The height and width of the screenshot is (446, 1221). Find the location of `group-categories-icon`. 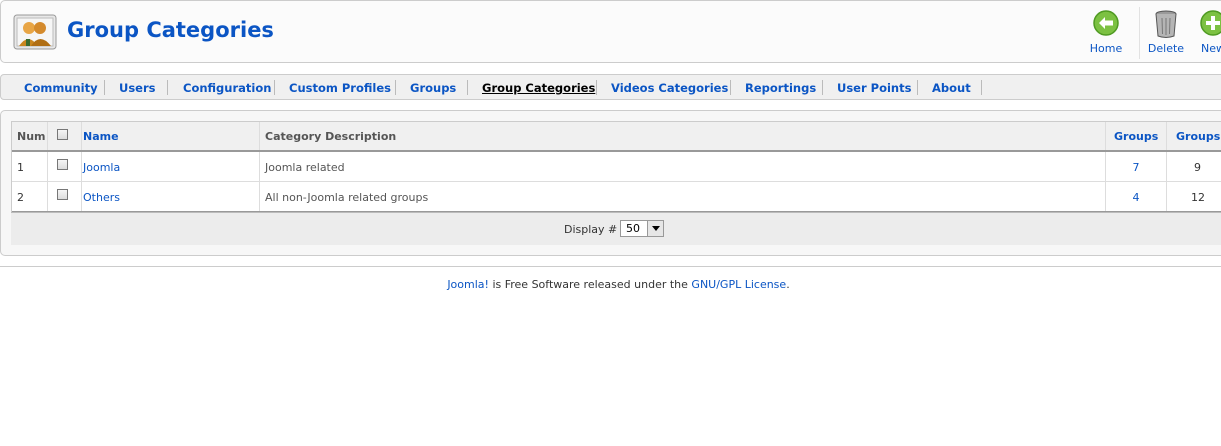

group-categories-icon is located at coordinates (35, 33).